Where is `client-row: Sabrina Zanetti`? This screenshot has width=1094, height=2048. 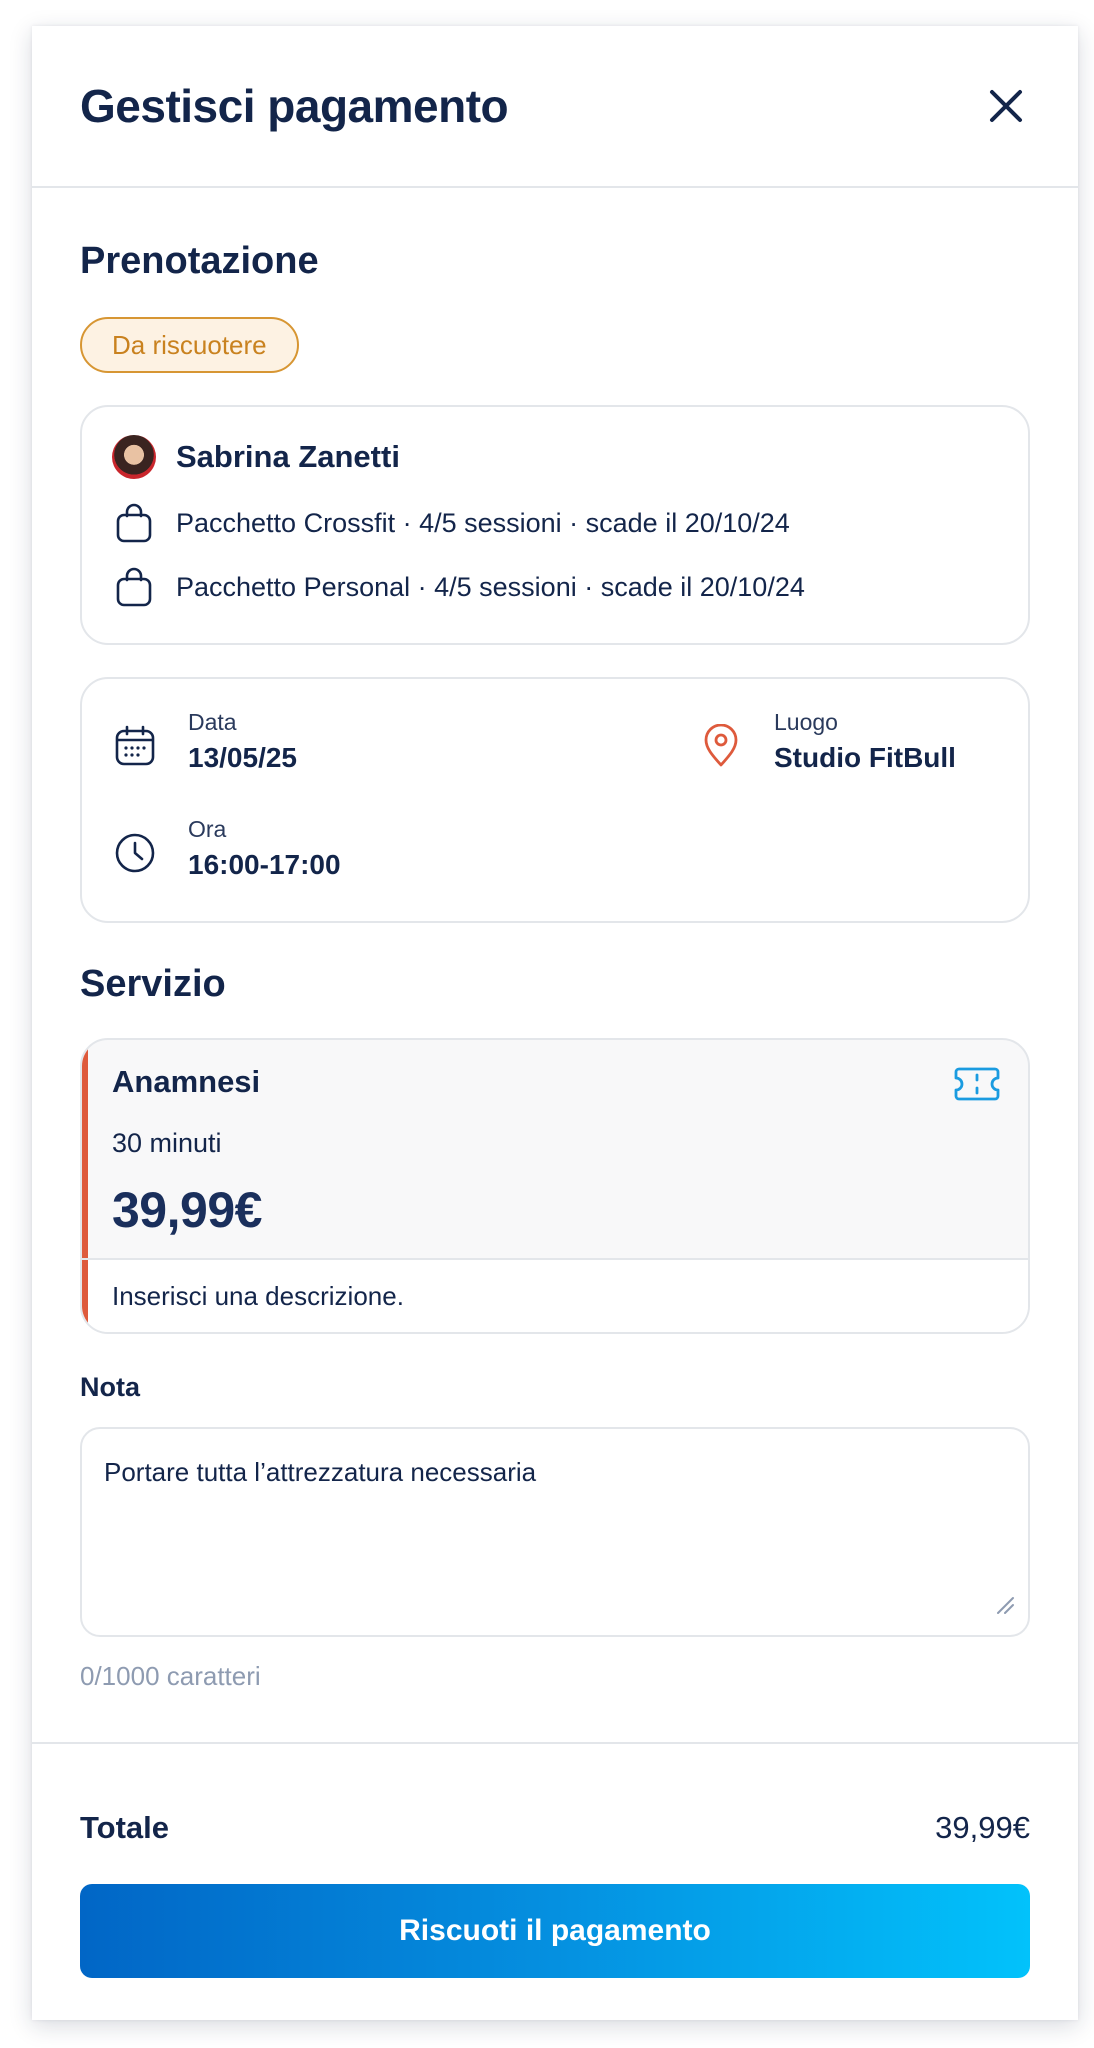 client-row: Sabrina Zanetti is located at coordinates (555, 457).